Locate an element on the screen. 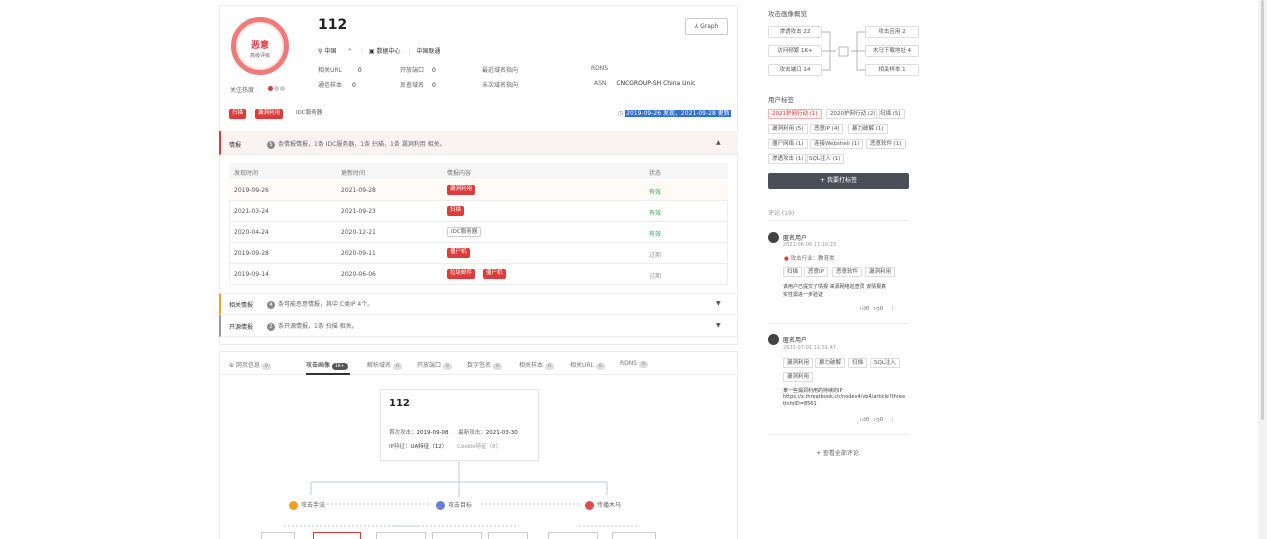 The height and width of the screenshot is (539, 1267). intel-tag: 扫描 is located at coordinates (456, 211).